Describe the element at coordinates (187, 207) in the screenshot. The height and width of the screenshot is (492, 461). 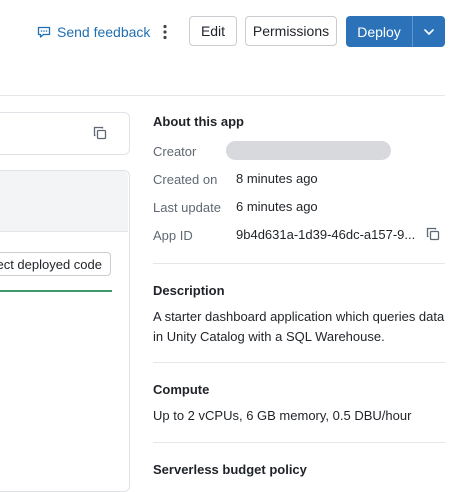
I see `last-update-label: Last update` at that location.